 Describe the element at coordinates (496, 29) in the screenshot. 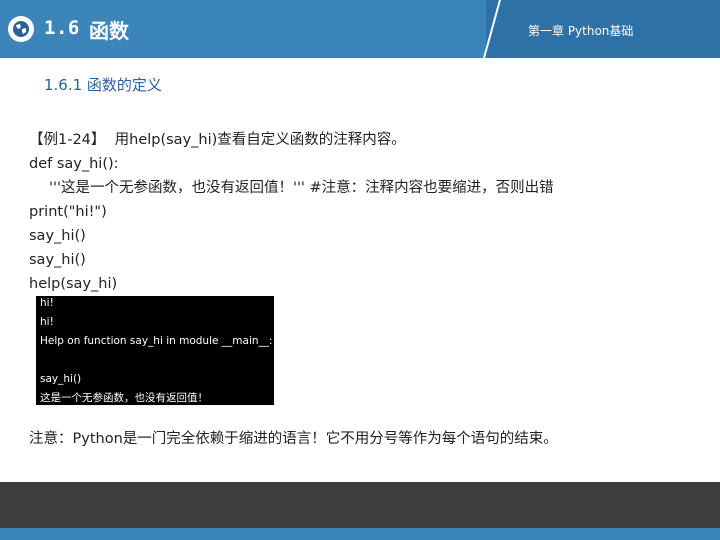

I see `header-slant-divider` at that location.